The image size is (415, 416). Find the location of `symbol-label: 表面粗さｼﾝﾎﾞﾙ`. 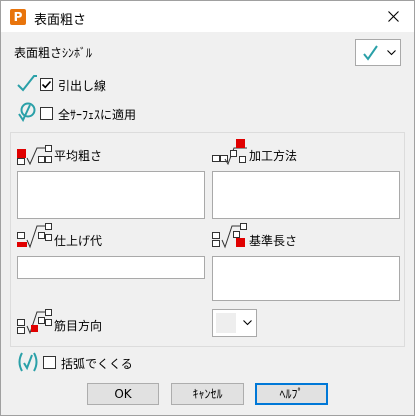

symbol-label: 表面粗さｼﾝﾎﾞﾙ is located at coordinates (53, 53).